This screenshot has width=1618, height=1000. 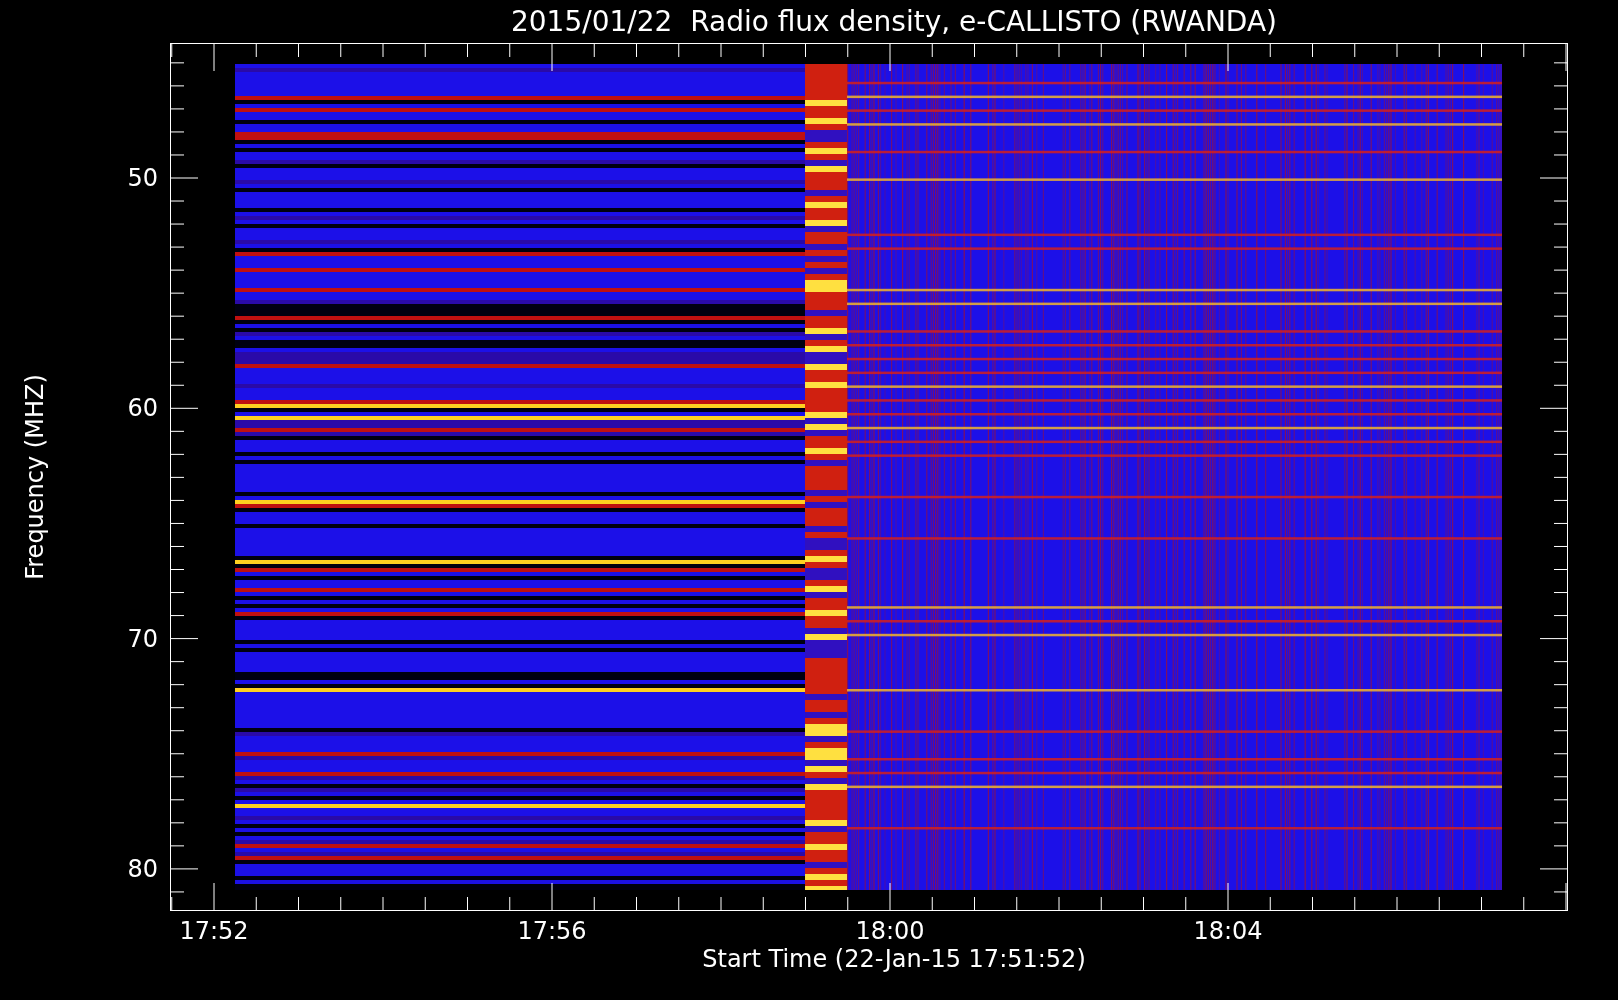 What do you see at coordinates (893, 21) in the screenshot?
I see `chart-title: 2015/01/22 Radio flux density, e-CALLISTO (RWANDA)` at bounding box center [893, 21].